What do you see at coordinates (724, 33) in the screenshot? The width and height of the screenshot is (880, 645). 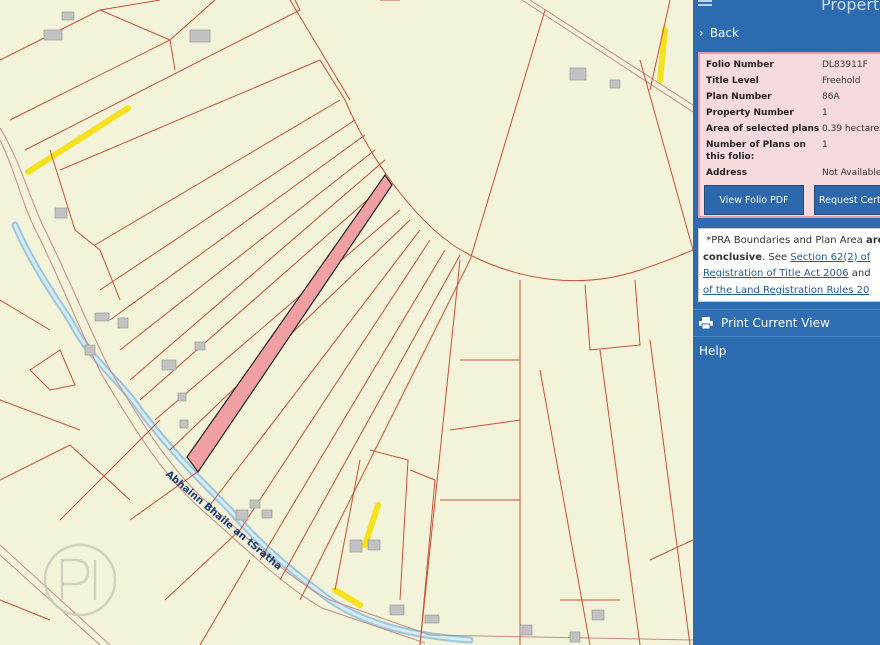 I see `back-label: Back` at bounding box center [724, 33].